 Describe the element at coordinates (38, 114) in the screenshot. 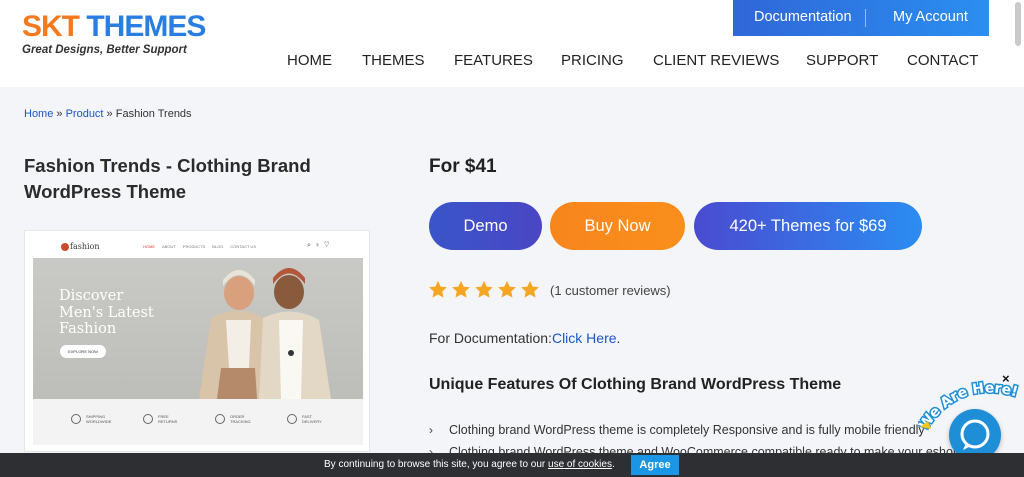

I see `breadcrumb-home: Home` at that location.